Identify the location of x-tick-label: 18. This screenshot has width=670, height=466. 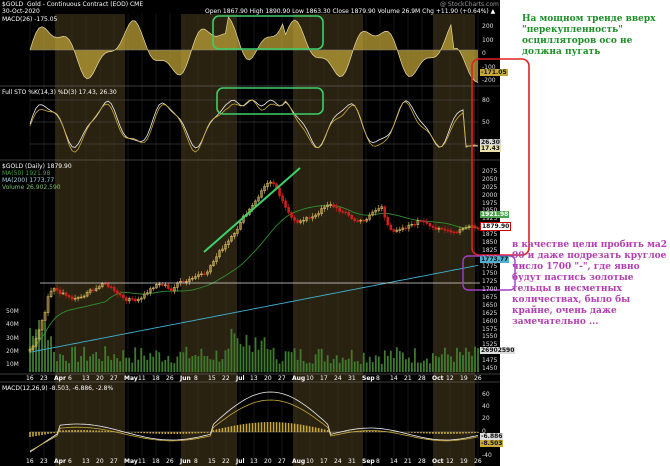
(156, 461).